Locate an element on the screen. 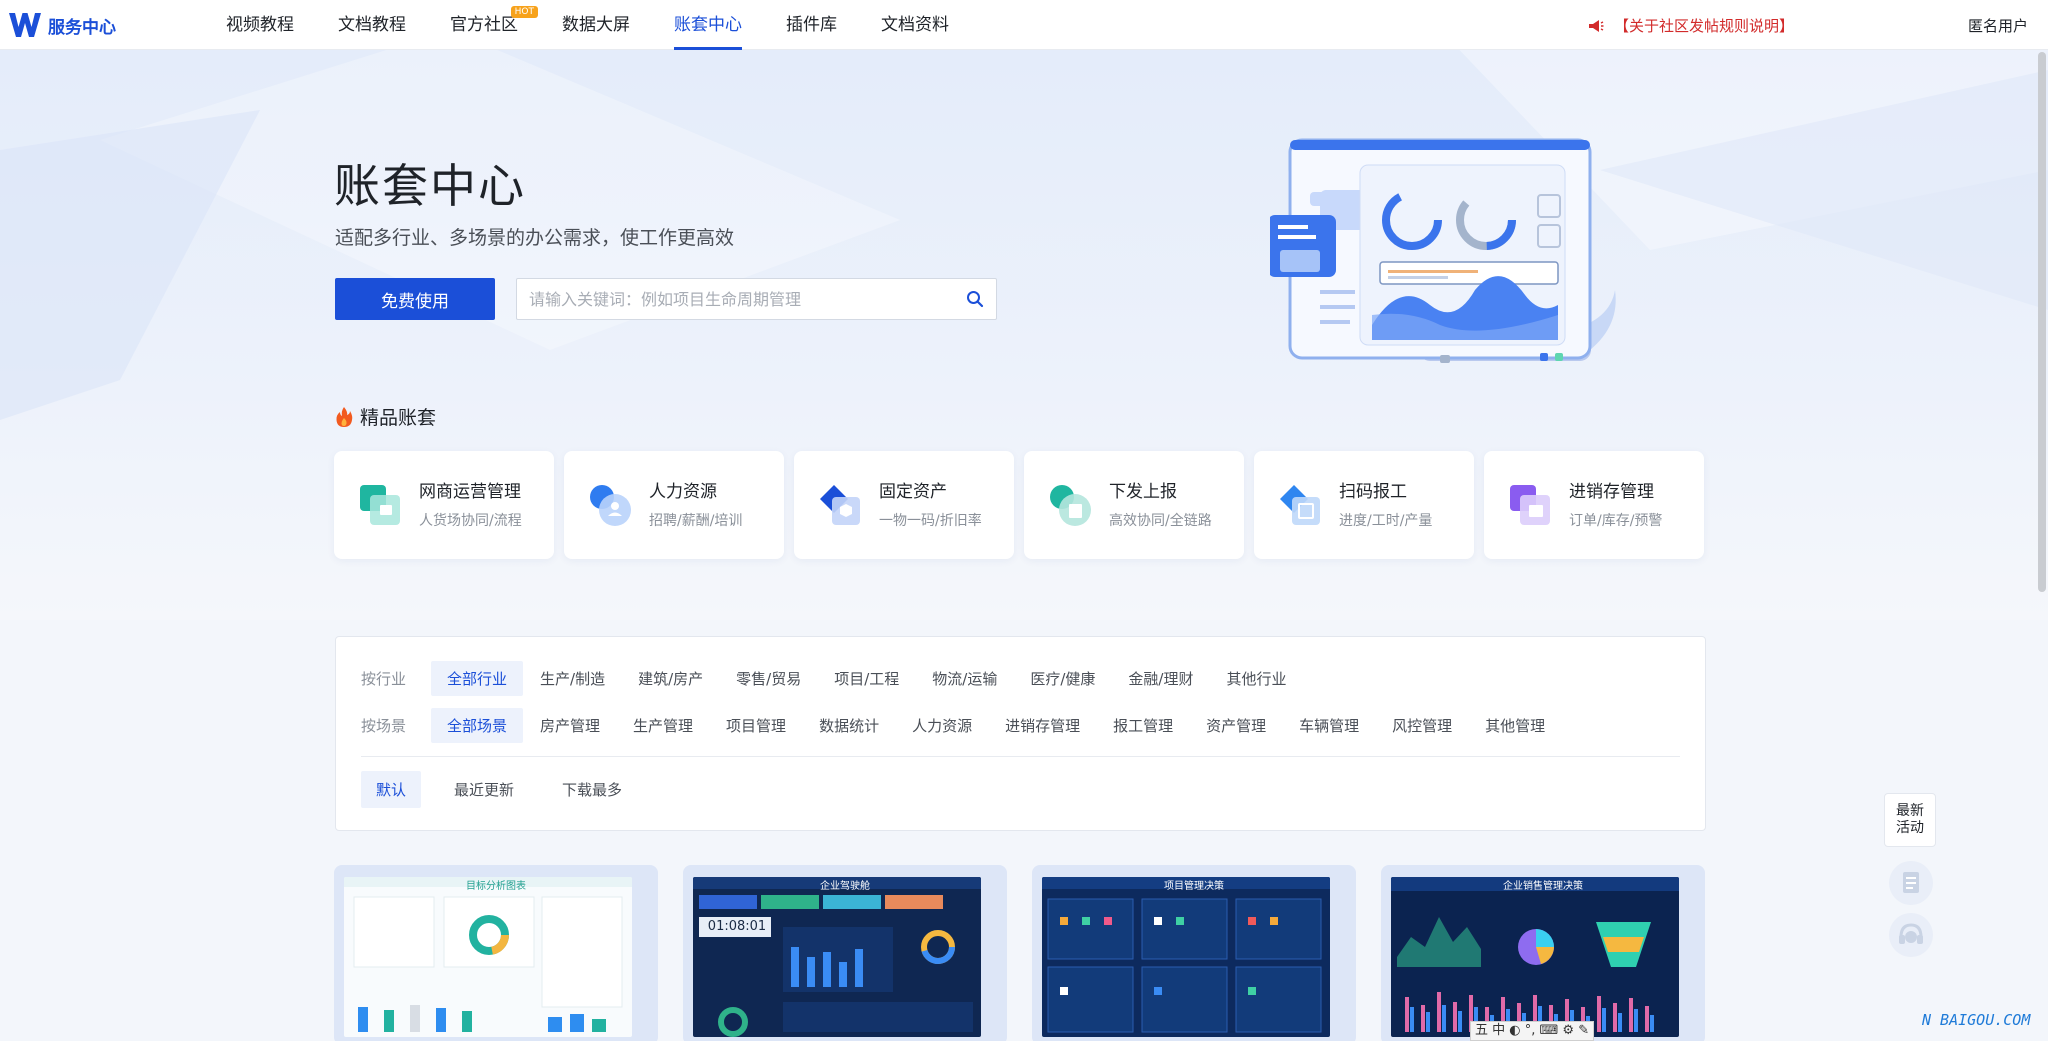 This screenshot has height=1041, width=2048. scene-chip: 生产管理 is located at coordinates (663, 725).